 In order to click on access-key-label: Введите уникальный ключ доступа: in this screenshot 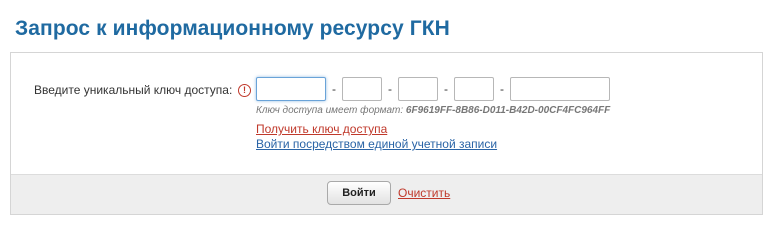, I will do `click(133, 90)`.